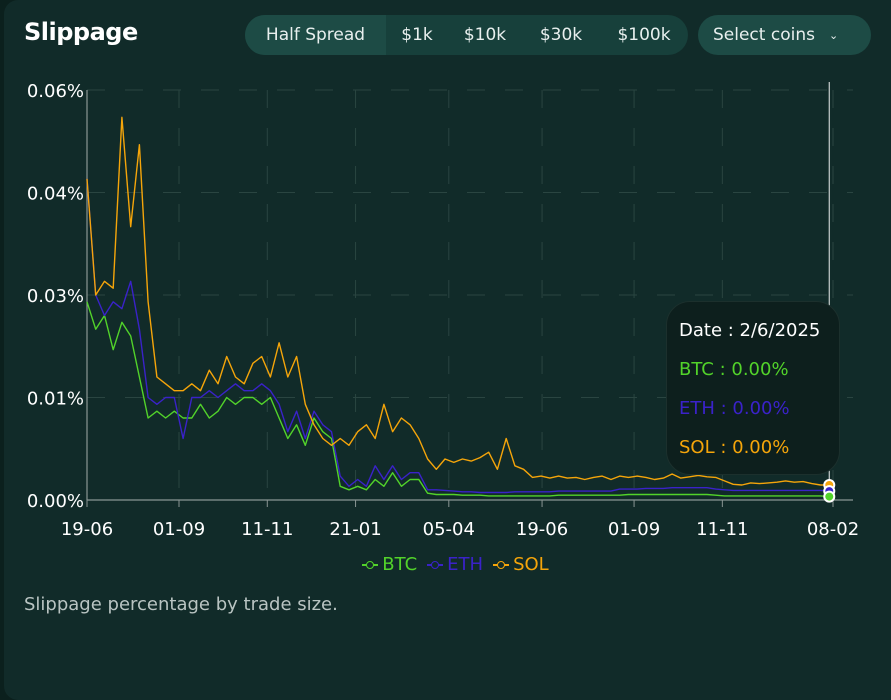 The image size is (891, 700). I want to click on legend-label: BTC, so click(400, 564).